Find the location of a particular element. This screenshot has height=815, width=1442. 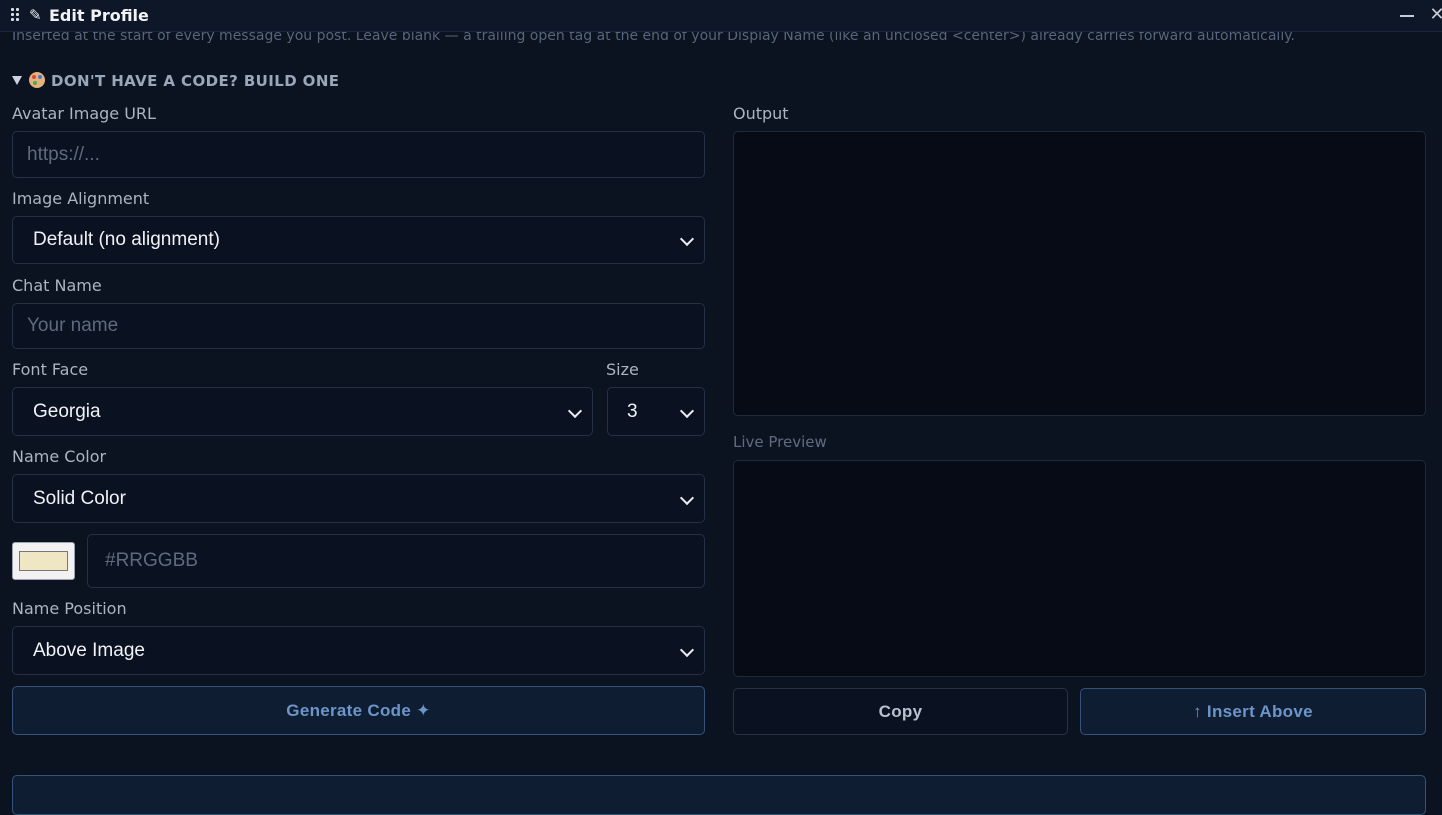

pencil-icon: ✎ is located at coordinates (35, 15).